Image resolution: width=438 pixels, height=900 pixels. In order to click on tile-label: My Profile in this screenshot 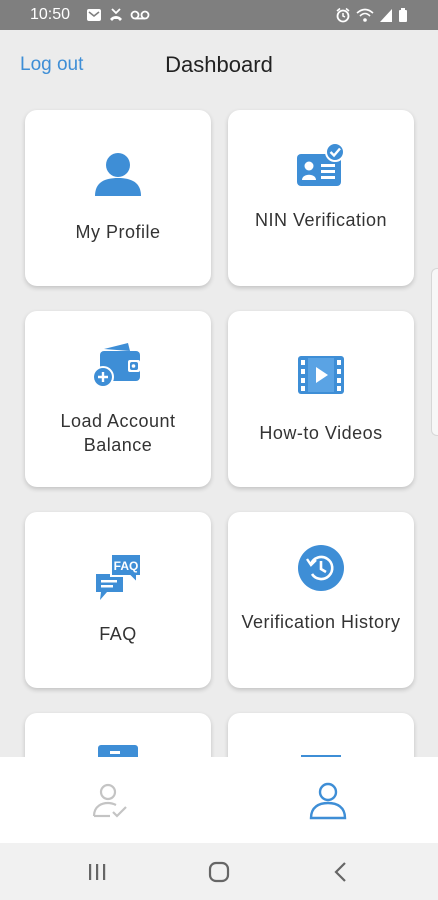, I will do `click(118, 232)`.